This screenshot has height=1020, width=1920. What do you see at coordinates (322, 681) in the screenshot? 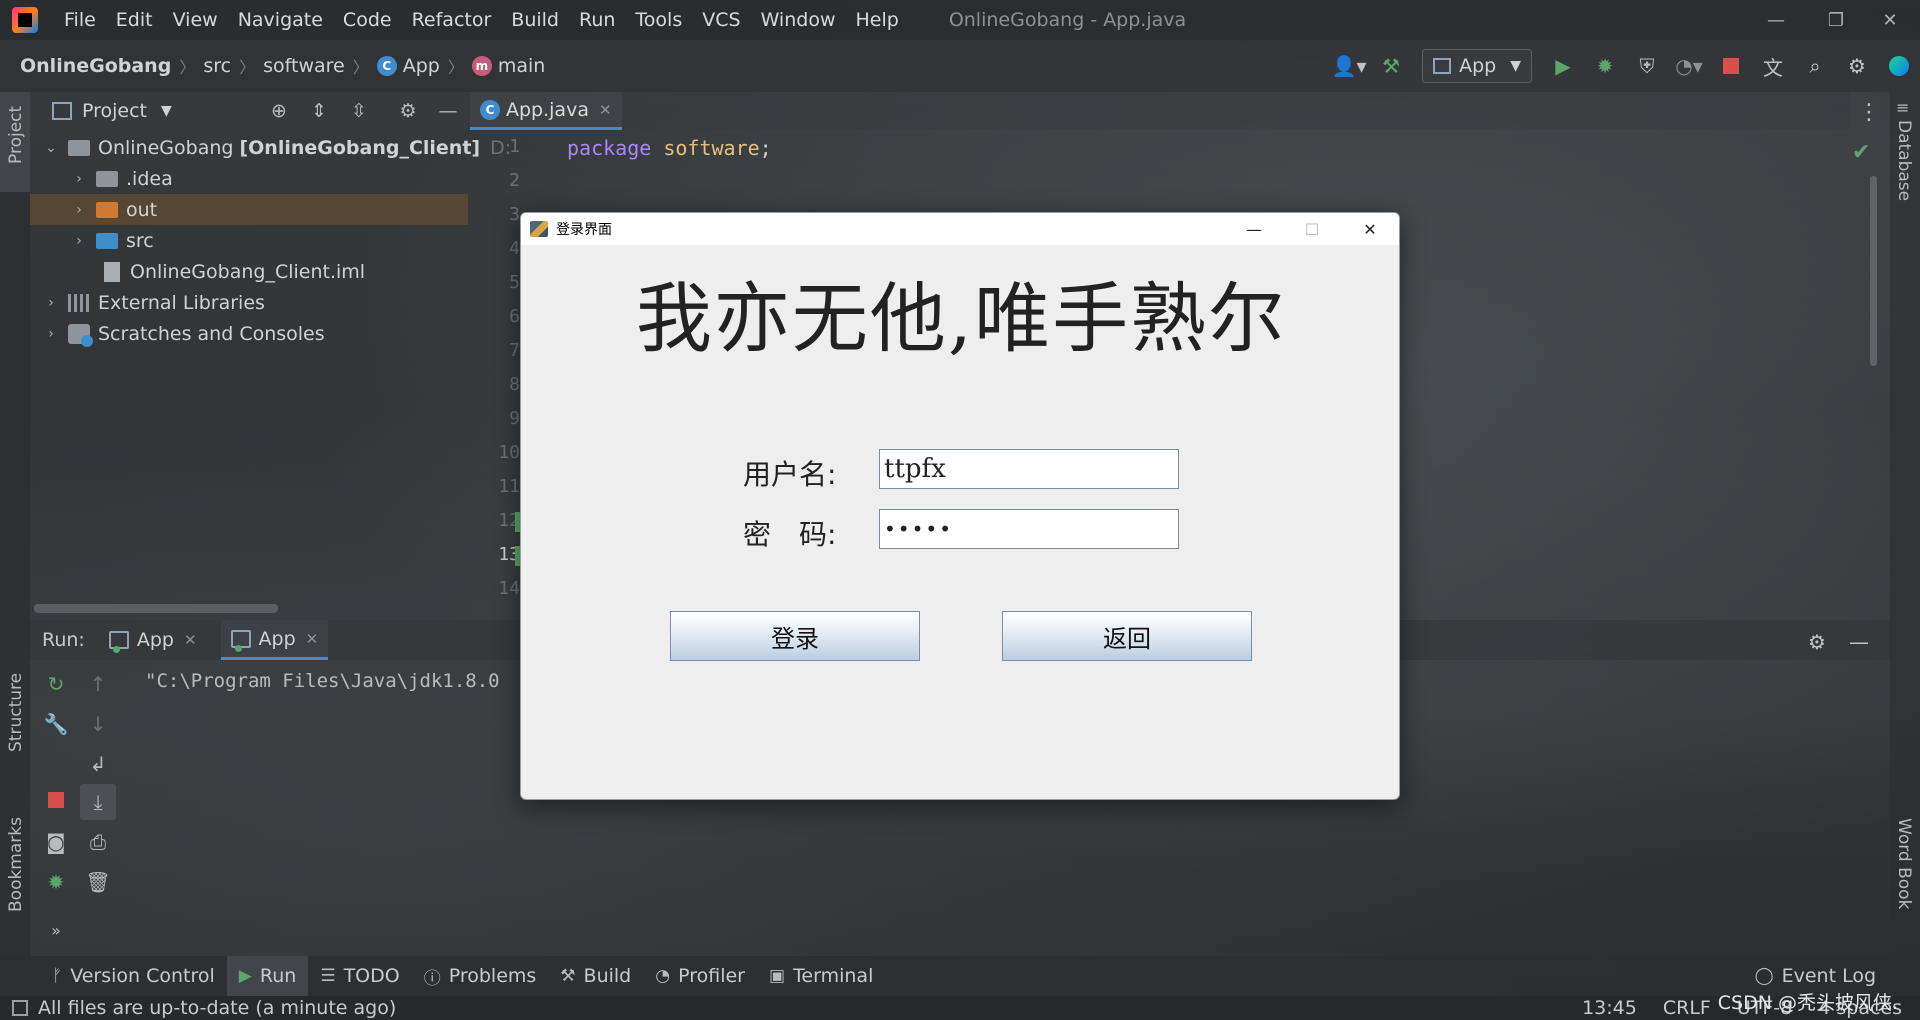
I see `console-output: "C:\Program Files\Java\jdk1.8.0` at bounding box center [322, 681].